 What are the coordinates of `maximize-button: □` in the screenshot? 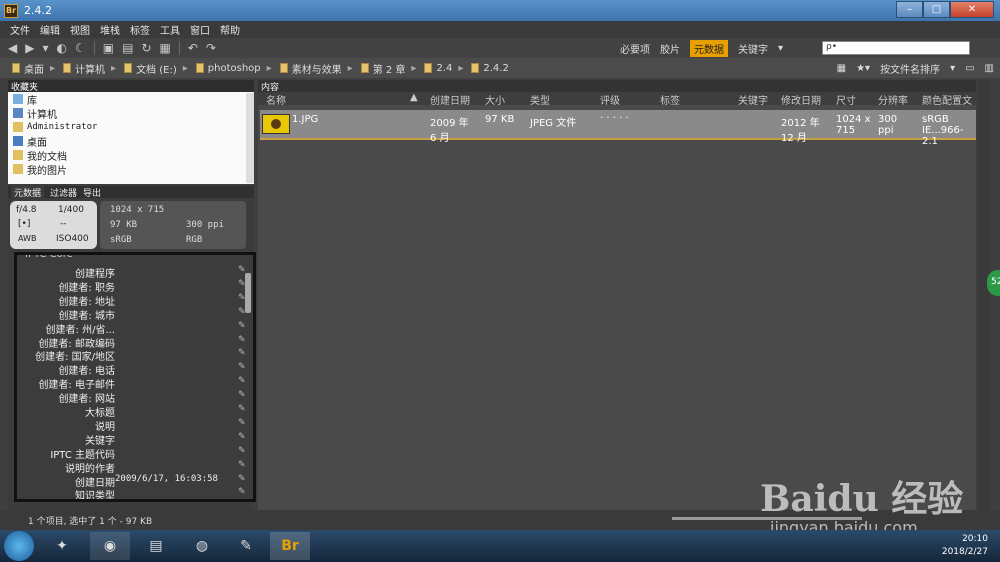 It's located at (936, 9).